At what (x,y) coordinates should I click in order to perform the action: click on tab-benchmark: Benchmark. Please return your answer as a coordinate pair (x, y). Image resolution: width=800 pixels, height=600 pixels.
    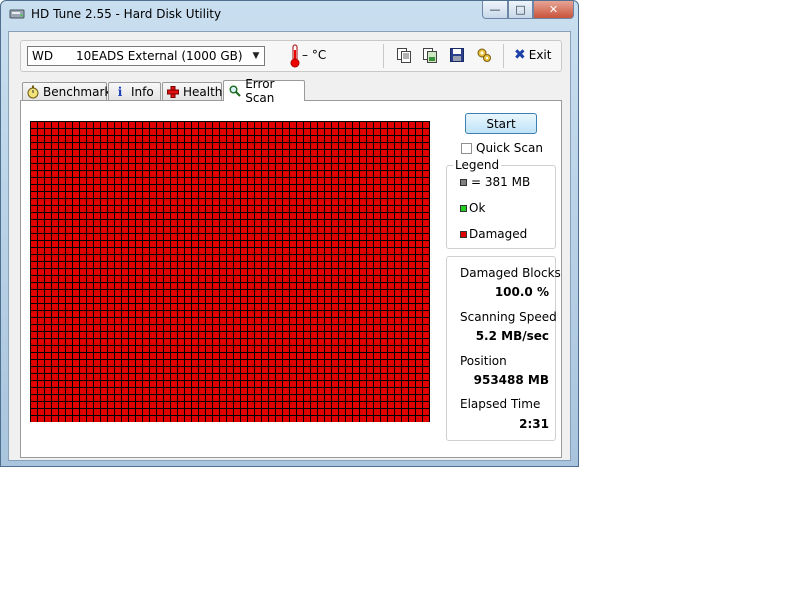
    Looking at the image, I should click on (66, 91).